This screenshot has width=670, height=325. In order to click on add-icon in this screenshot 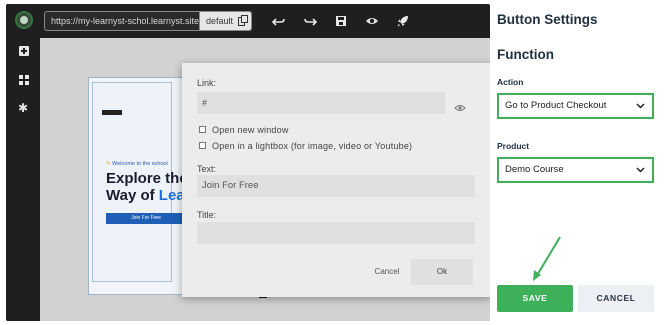, I will do `click(24, 51)`.